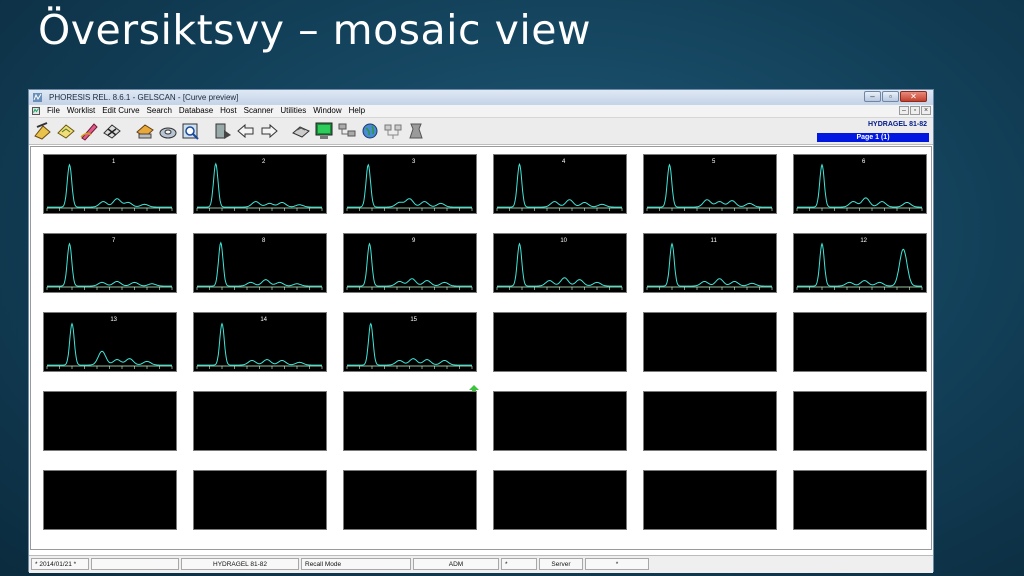  Describe the element at coordinates (112, 131) in the screenshot. I see `delete-icon` at that location.